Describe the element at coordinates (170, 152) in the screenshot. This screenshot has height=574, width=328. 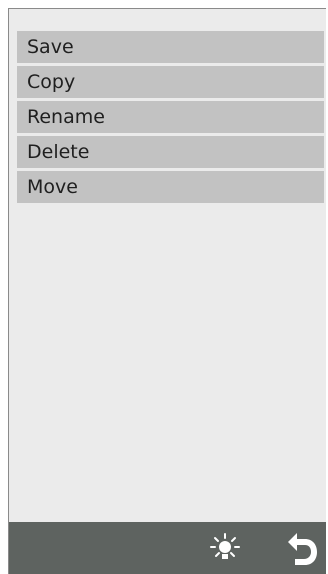
I see `menu-item-delete: Delete` at that location.